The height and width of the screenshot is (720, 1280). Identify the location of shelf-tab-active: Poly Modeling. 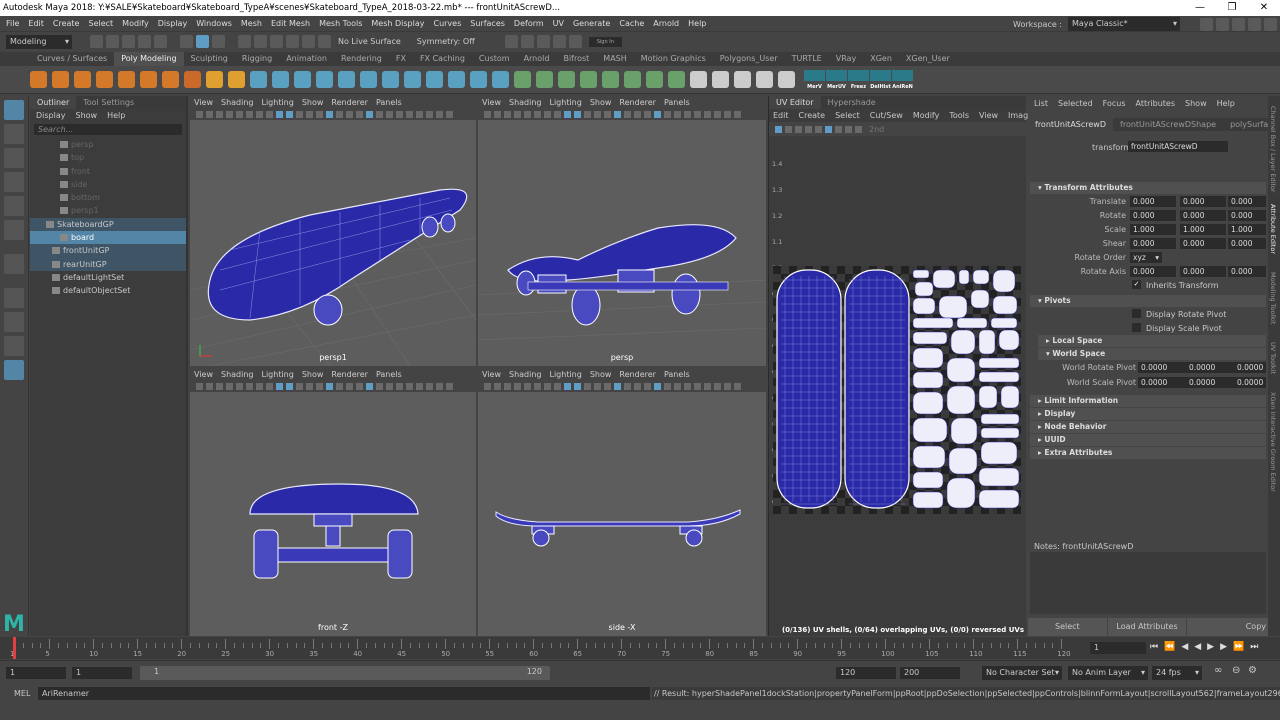
(149, 59).